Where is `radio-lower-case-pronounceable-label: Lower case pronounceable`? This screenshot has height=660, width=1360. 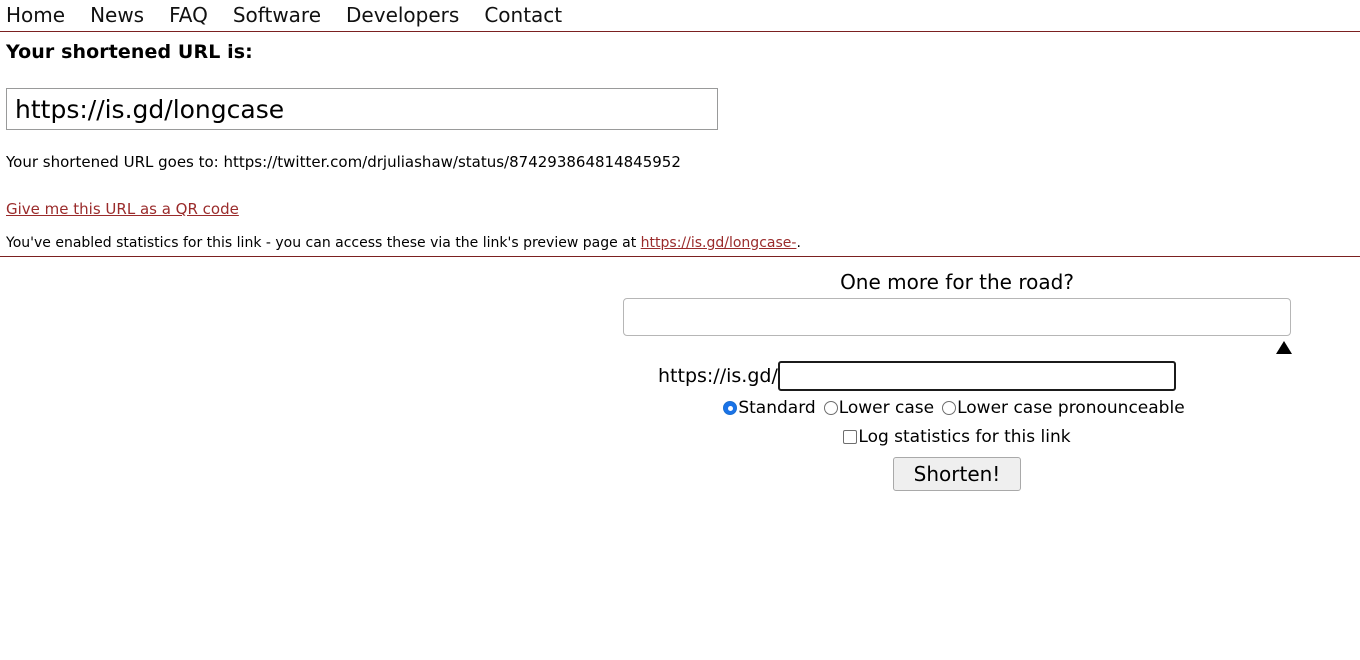 radio-lower-case-pronounceable-label: Lower case pronounceable is located at coordinates (1074, 408).